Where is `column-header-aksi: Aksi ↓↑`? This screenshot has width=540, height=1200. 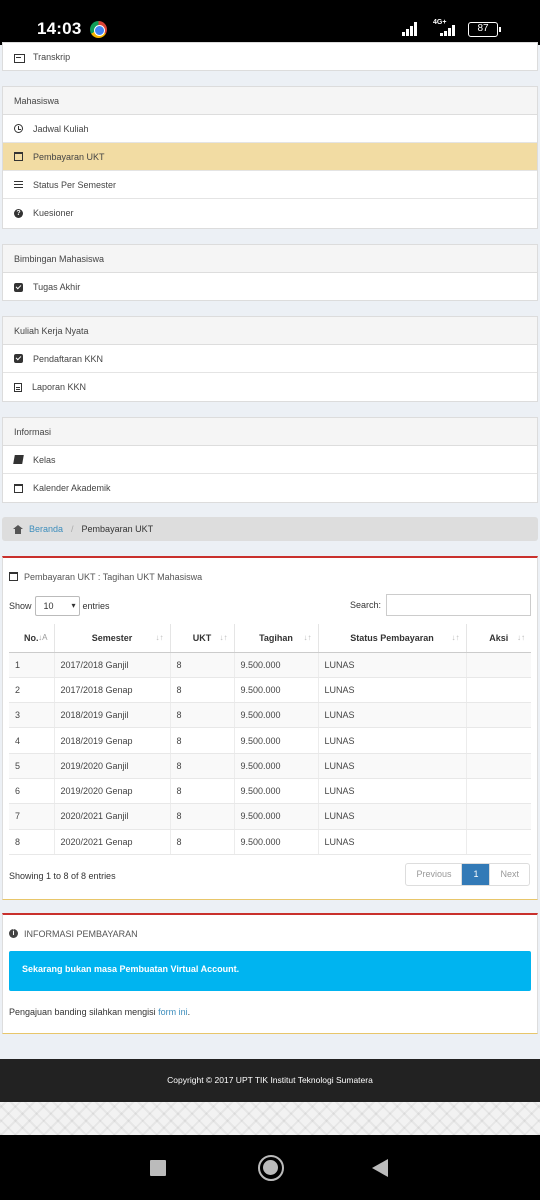
column-header-aksi: Aksi ↓↑ is located at coordinates (498, 638).